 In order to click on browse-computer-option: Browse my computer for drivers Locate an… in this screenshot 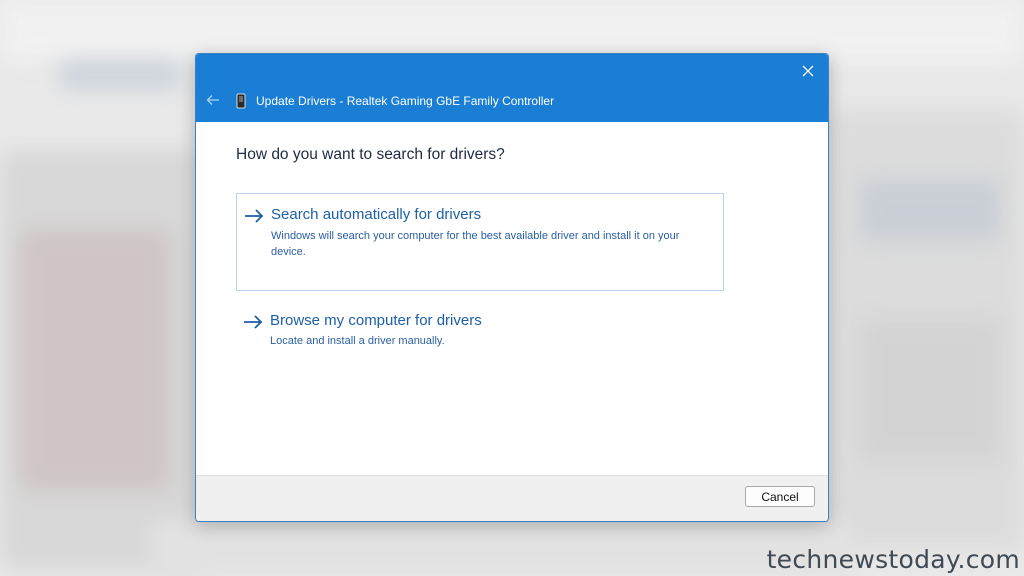, I will do `click(480, 330)`.